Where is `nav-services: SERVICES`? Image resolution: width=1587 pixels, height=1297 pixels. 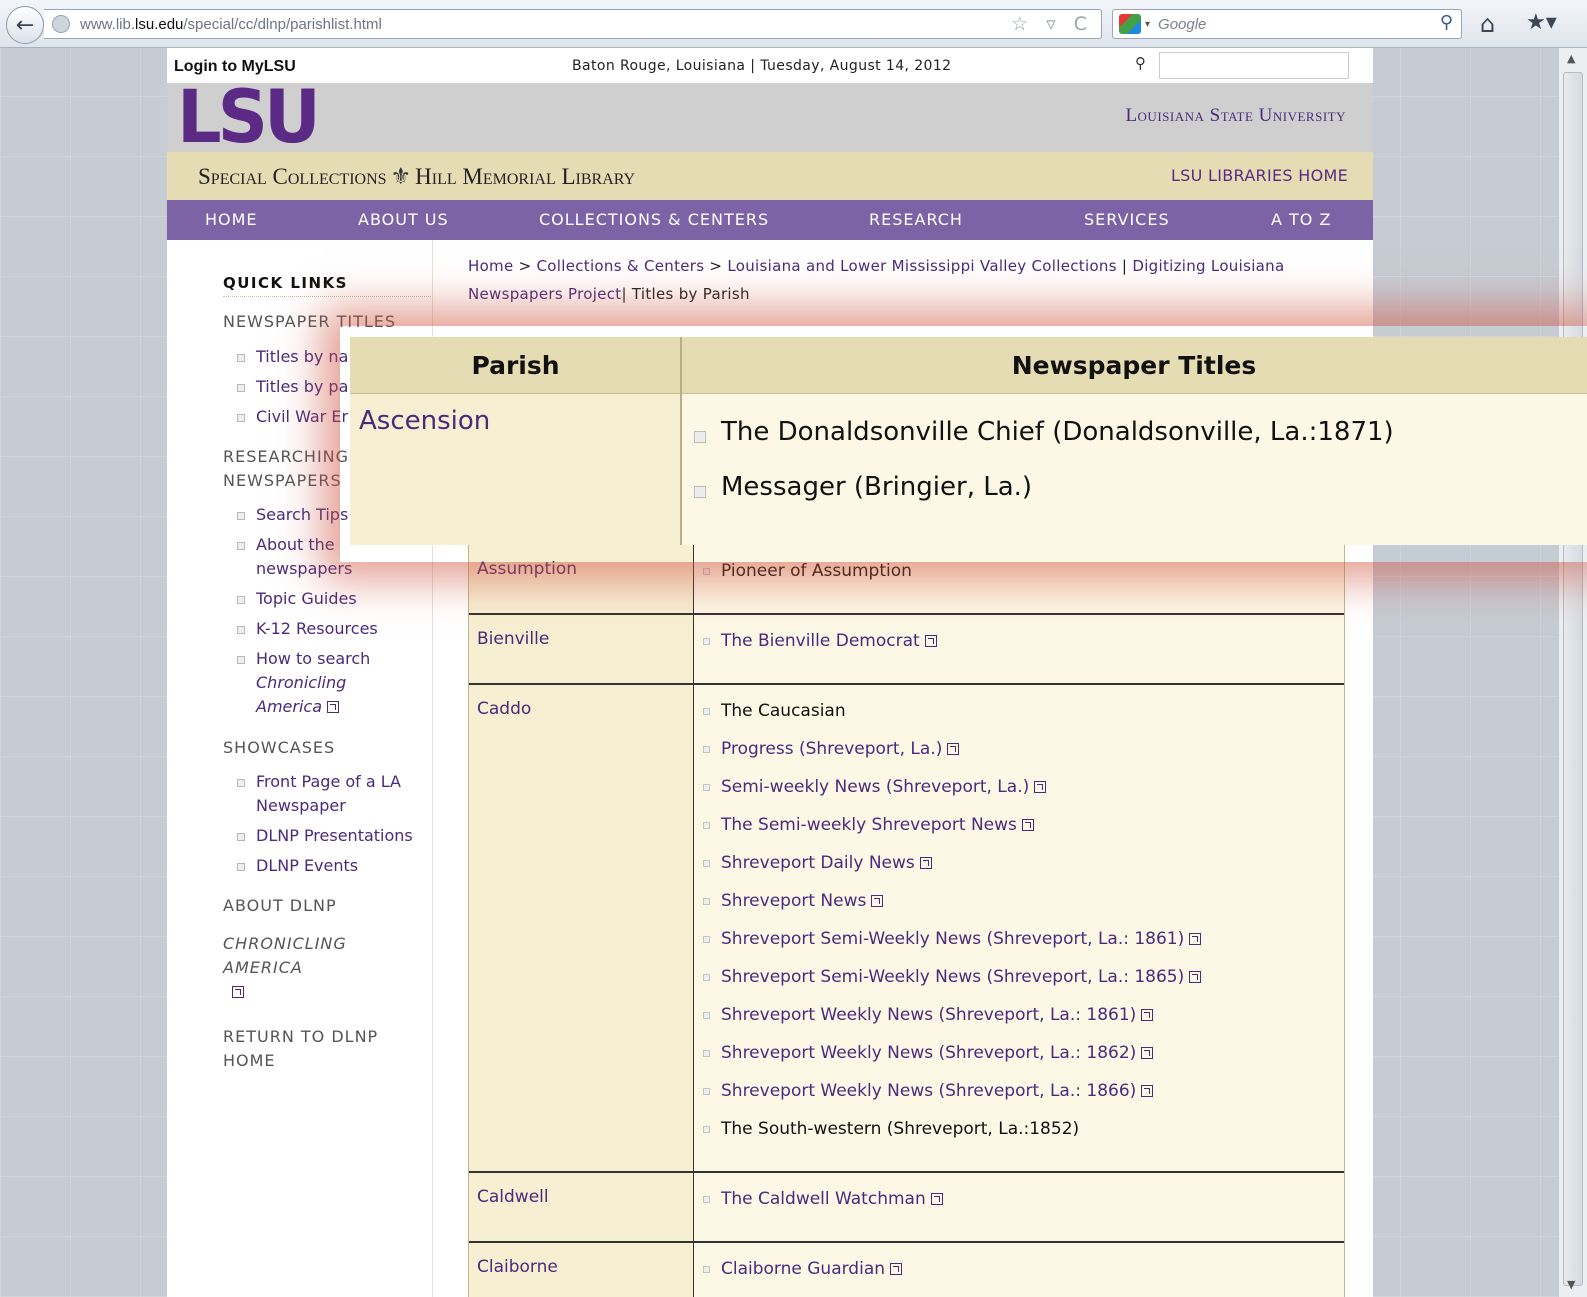 nav-services: SERVICES is located at coordinates (1127, 220).